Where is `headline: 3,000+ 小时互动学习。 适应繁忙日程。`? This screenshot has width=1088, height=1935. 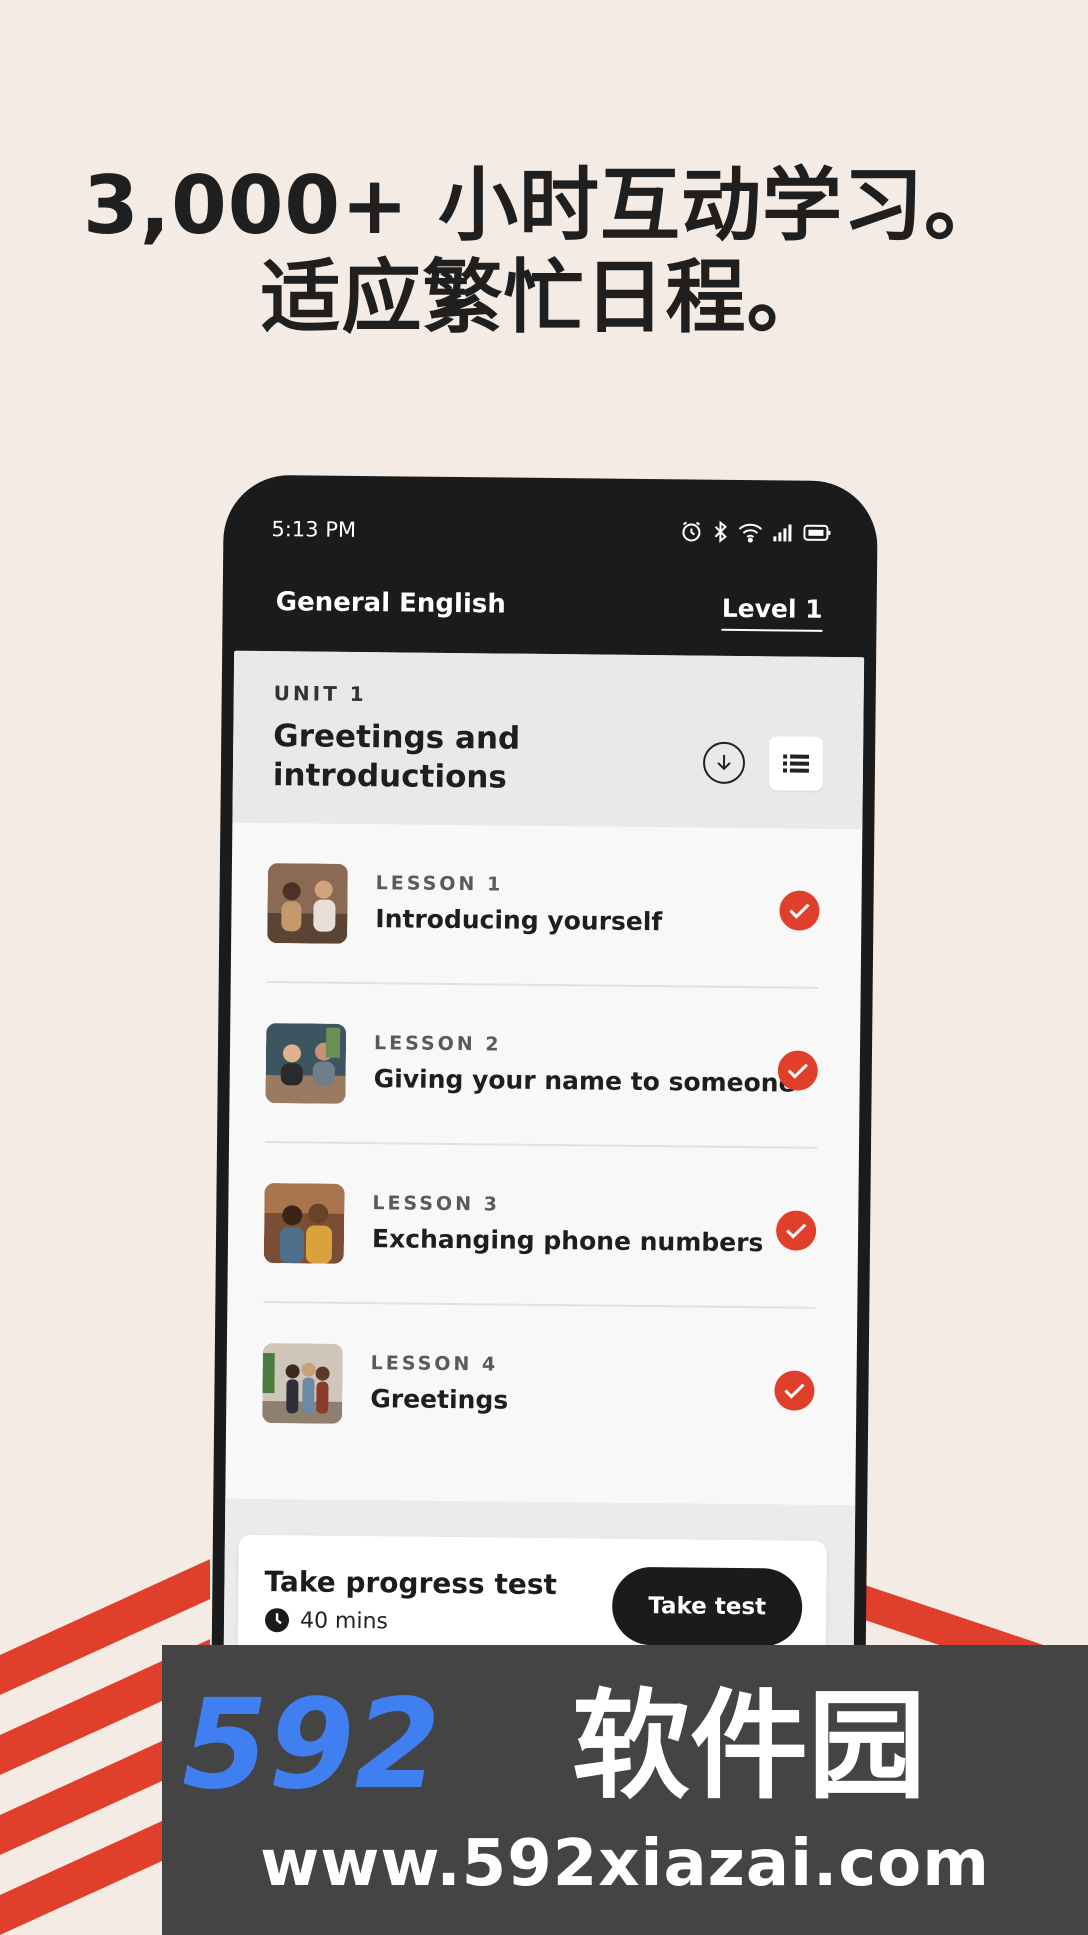 headline: 3,000+ 小时互动学习。 适应繁忙日程。 is located at coordinates (544, 252).